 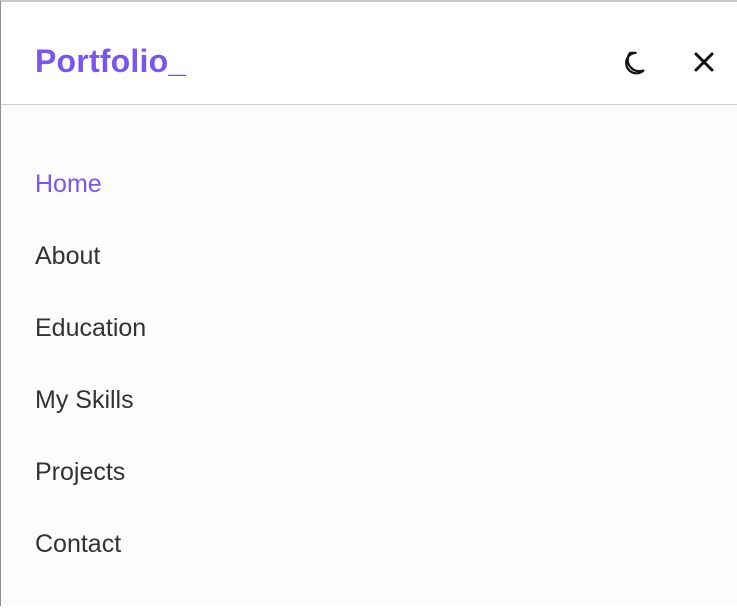 What do you see at coordinates (67, 256) in the screenshot?
I see `menu-item-about: About` at bounding box center [67, 256].